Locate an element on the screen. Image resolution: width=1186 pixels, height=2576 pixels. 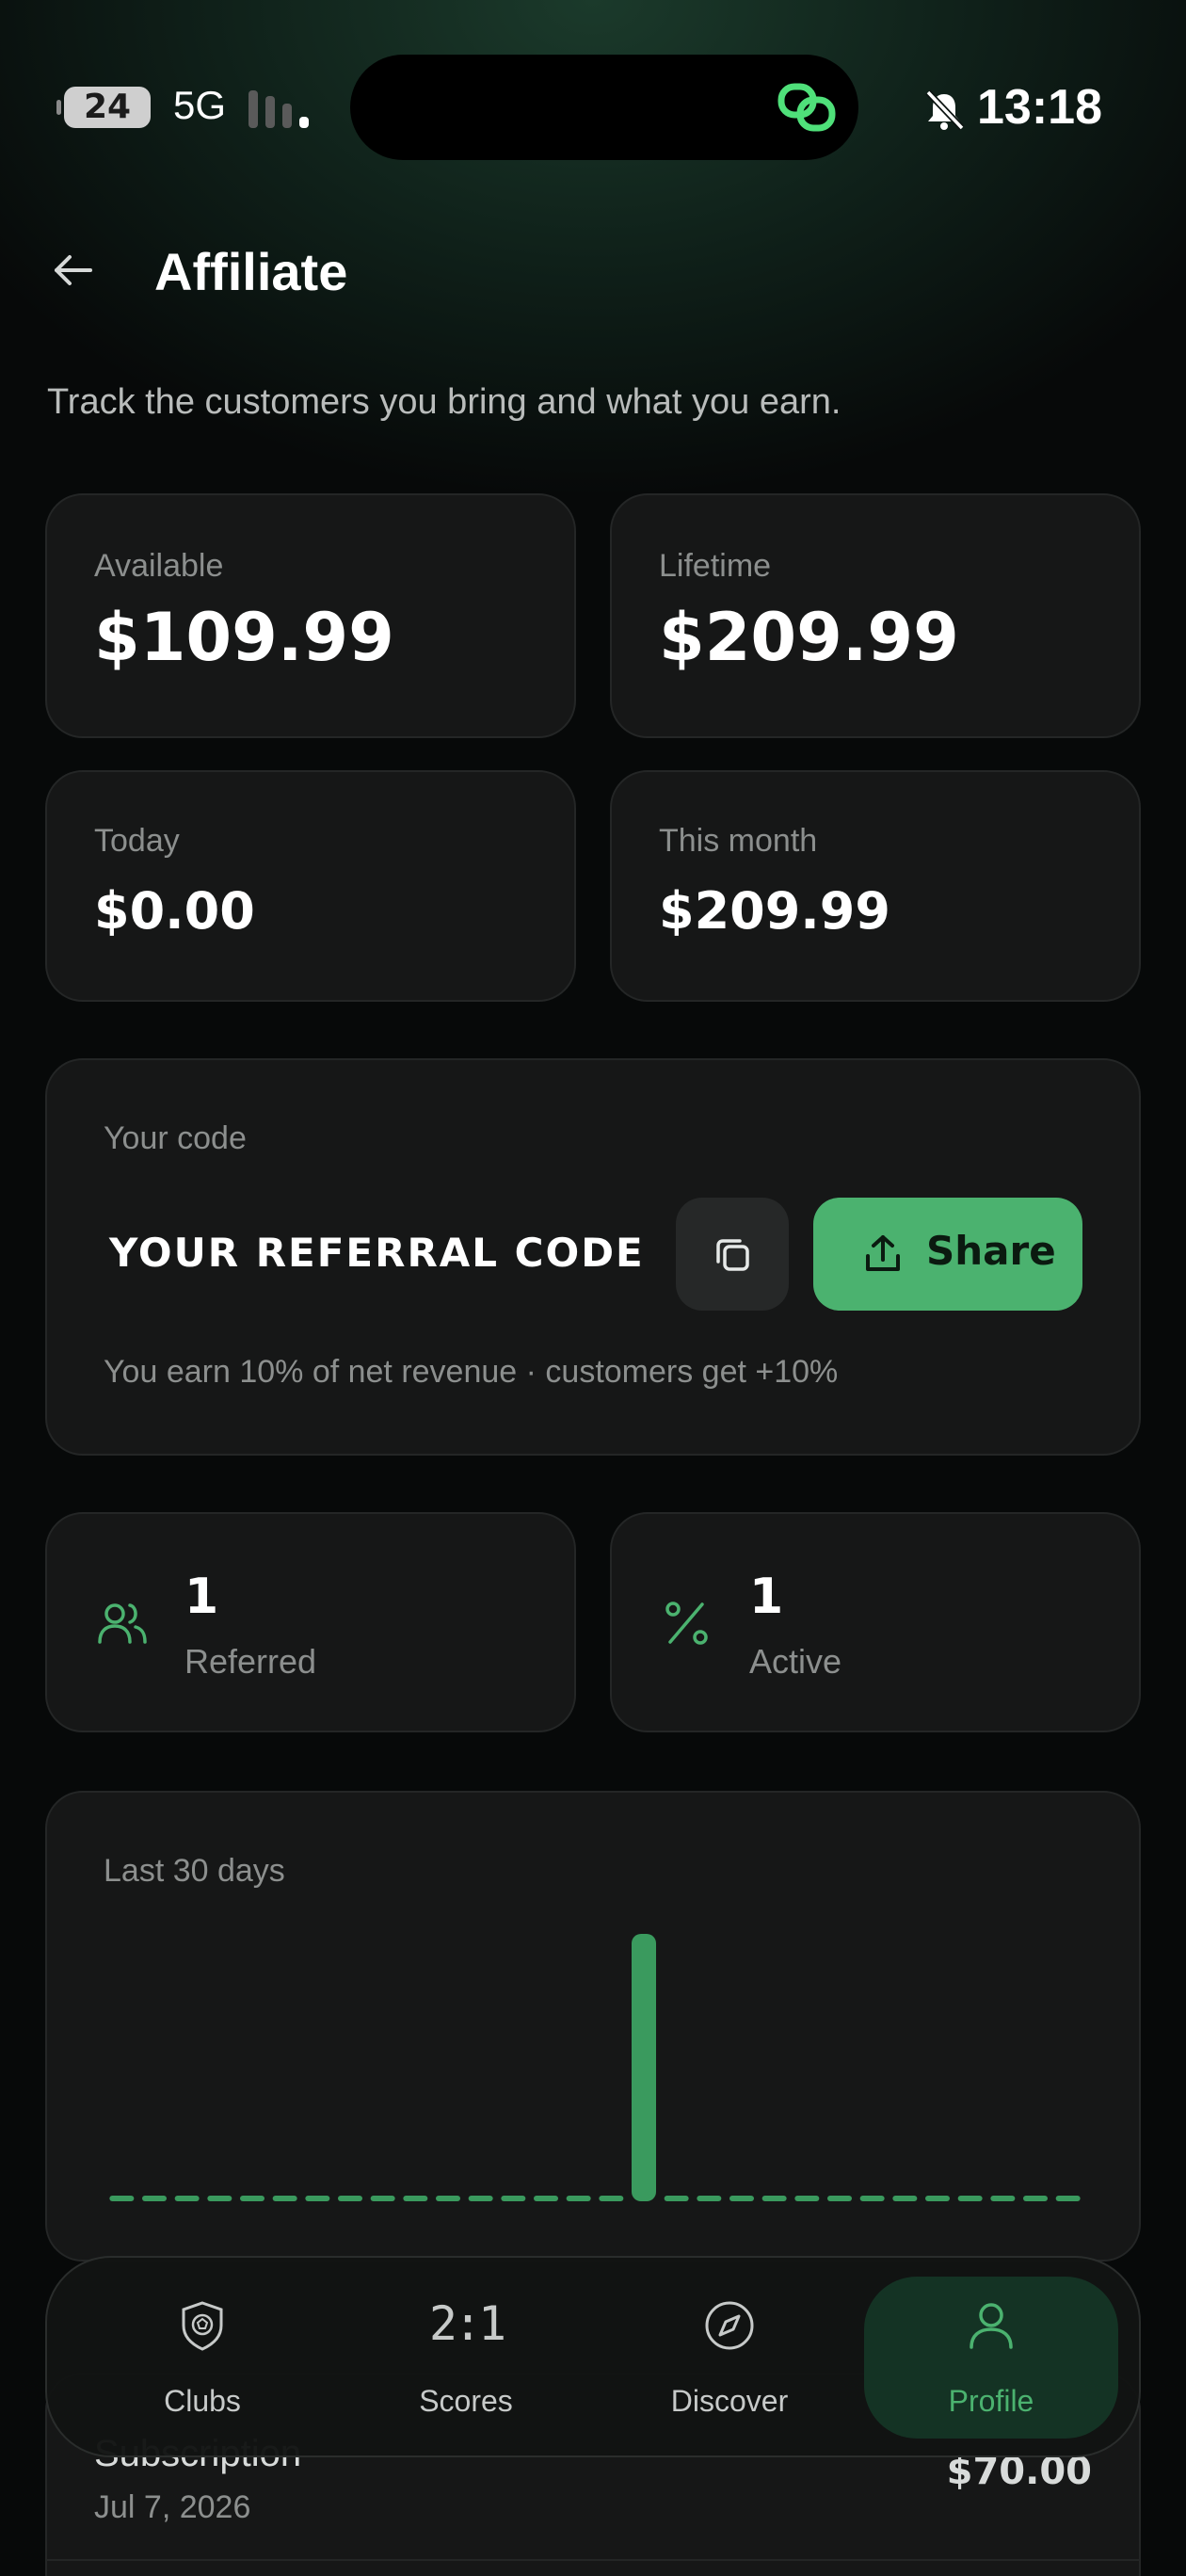
stat-value: $0.00 is located at coordinates (174, 911).